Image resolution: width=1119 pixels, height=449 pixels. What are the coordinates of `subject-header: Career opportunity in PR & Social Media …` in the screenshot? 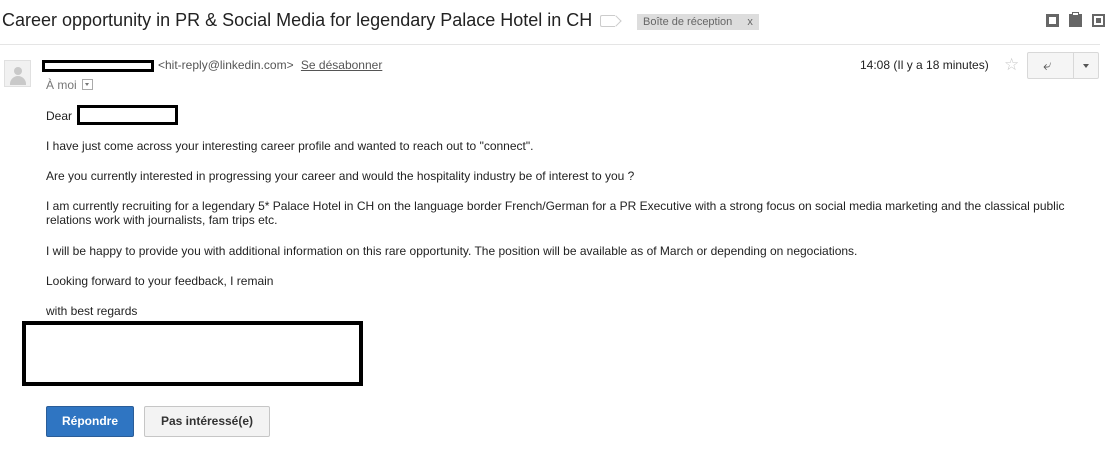 It's located at (559, 22).